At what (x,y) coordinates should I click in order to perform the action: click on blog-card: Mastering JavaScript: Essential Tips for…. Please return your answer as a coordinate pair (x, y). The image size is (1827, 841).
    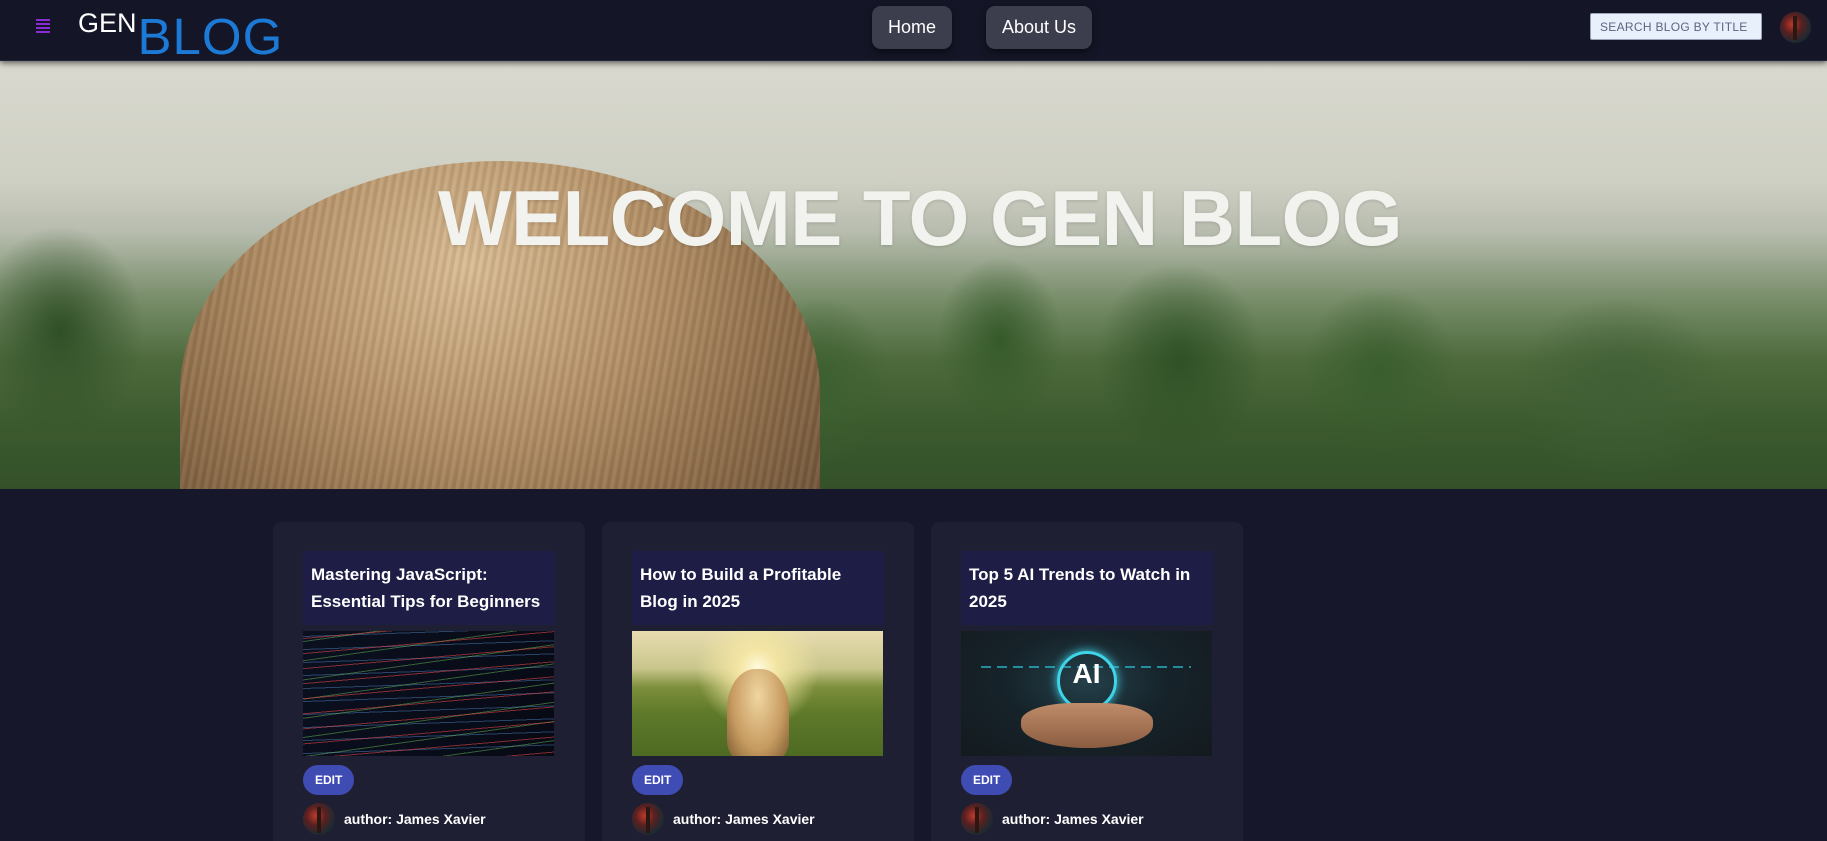
    Looking at the image, I should click on (429, 681).